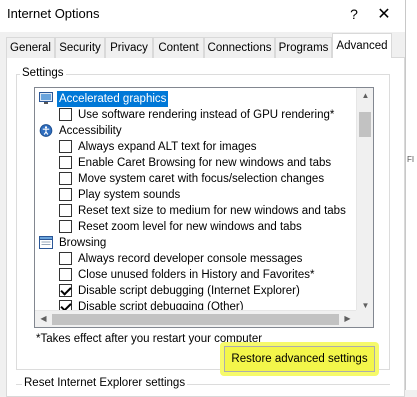  I want to click on tab-privacy: Privacy, so click(129, 47).